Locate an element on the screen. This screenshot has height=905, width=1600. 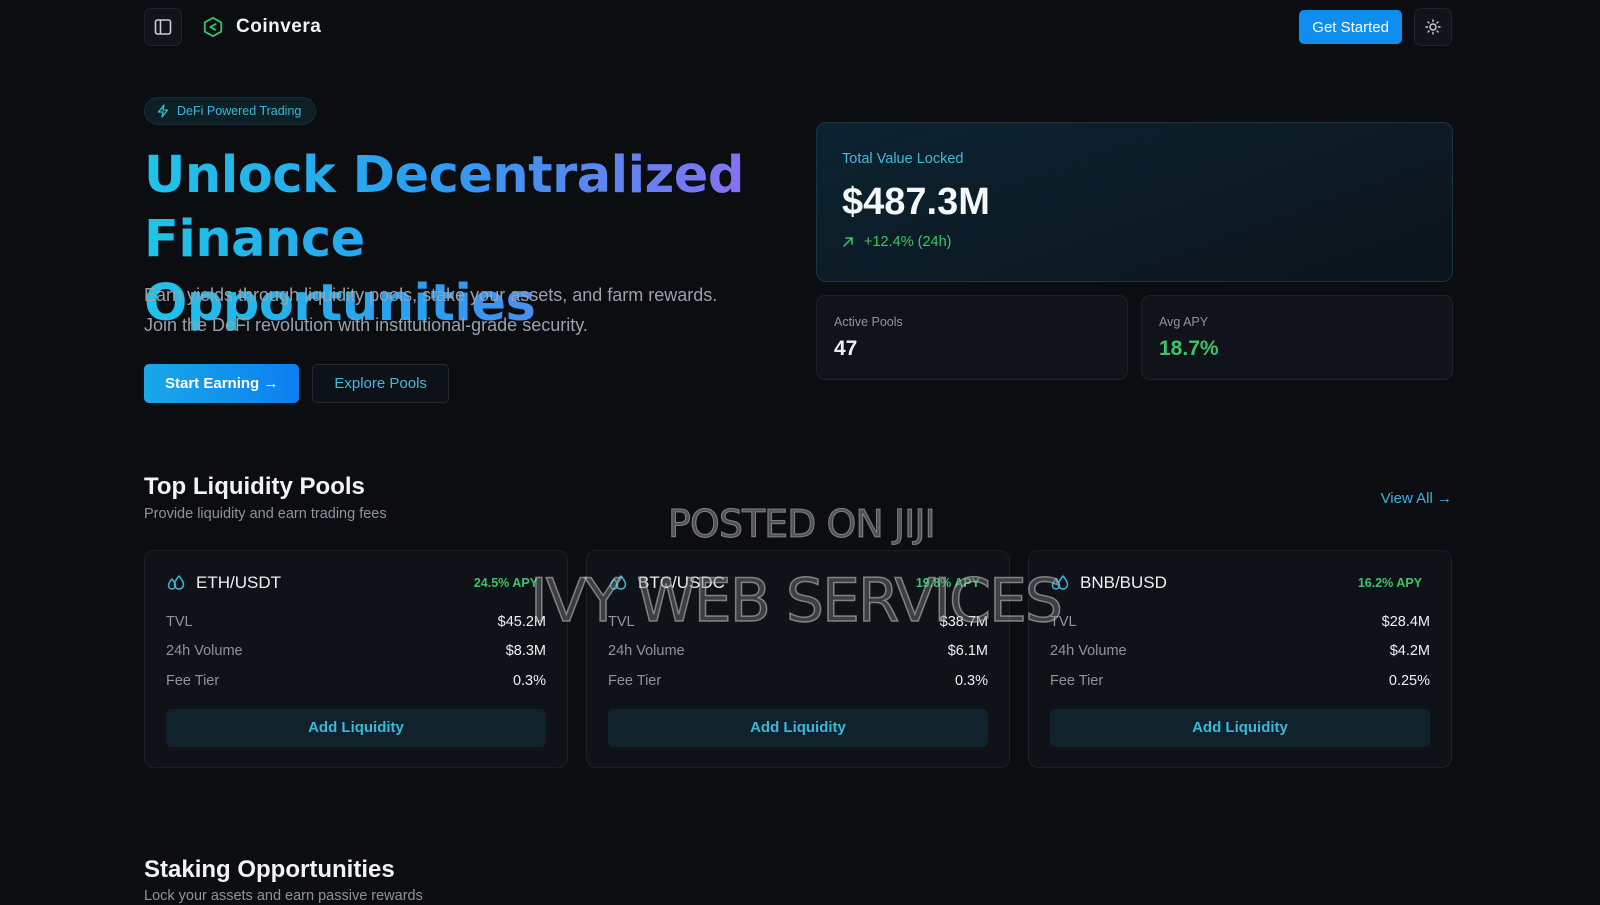
metric-value: $8.3M is located at coordinates (525, 651).